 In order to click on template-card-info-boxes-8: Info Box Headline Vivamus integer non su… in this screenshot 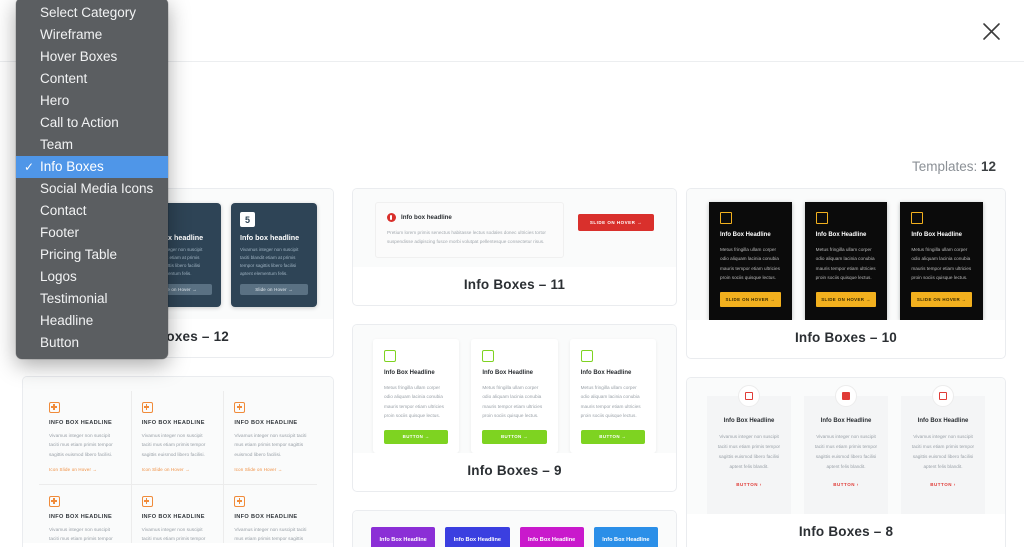, I will do `click(846, 462)`.